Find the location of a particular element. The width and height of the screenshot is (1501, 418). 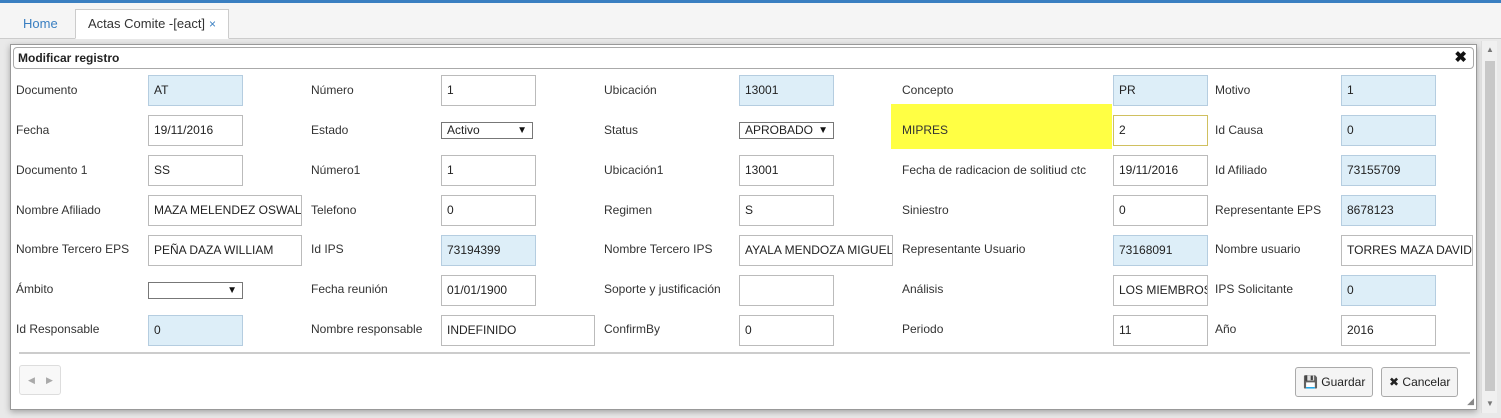

nombre-tercero-eps-field: PEÑA DAZA WILLIAM is located at coordinates (225, 250).